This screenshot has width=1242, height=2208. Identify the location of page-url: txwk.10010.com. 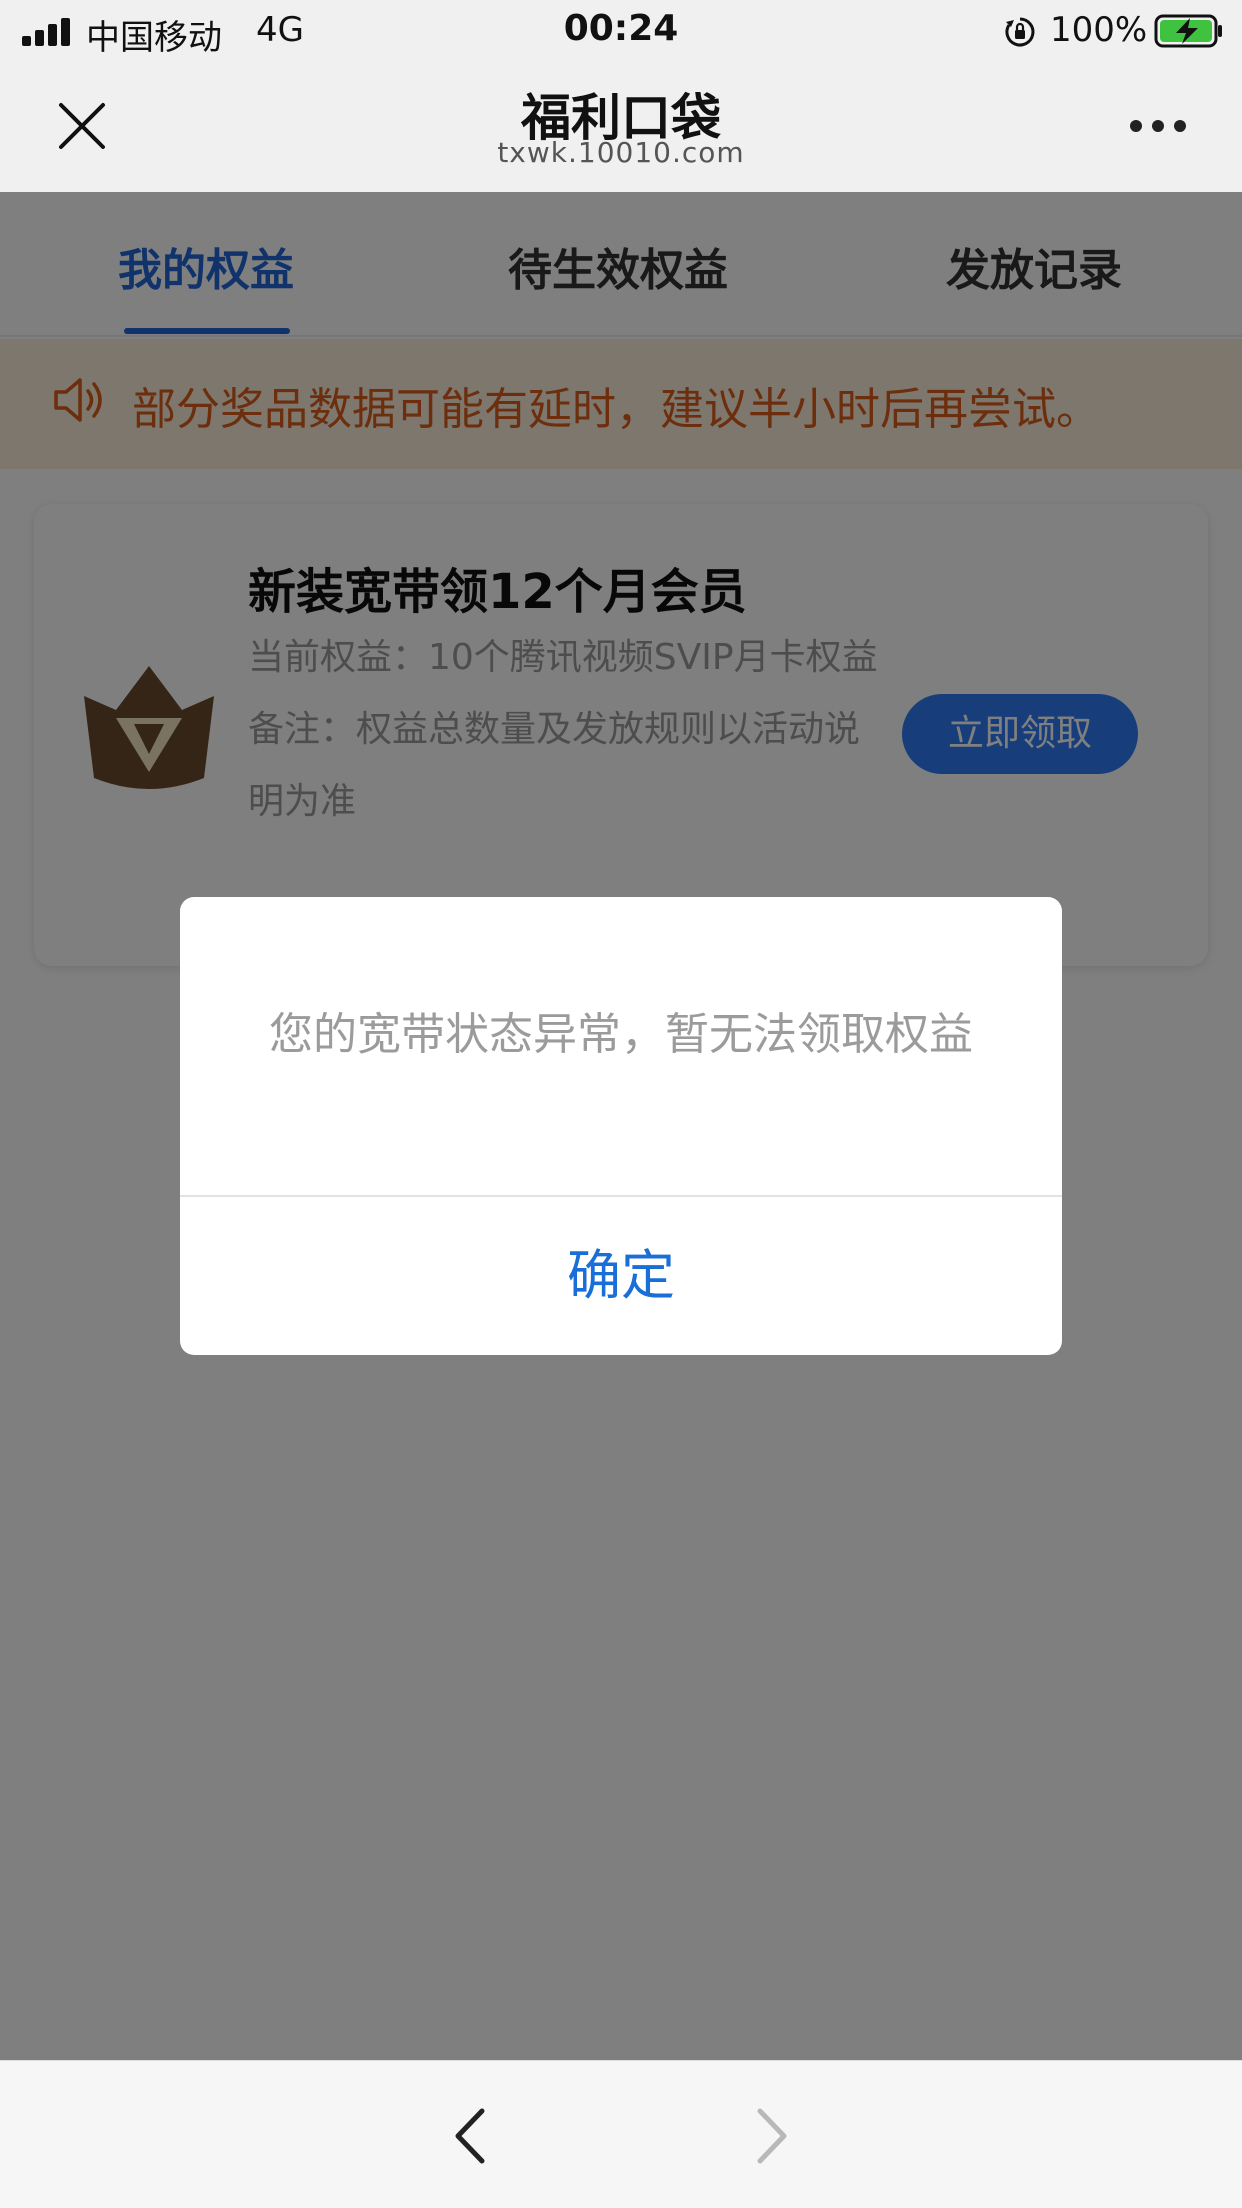
(621, 152).